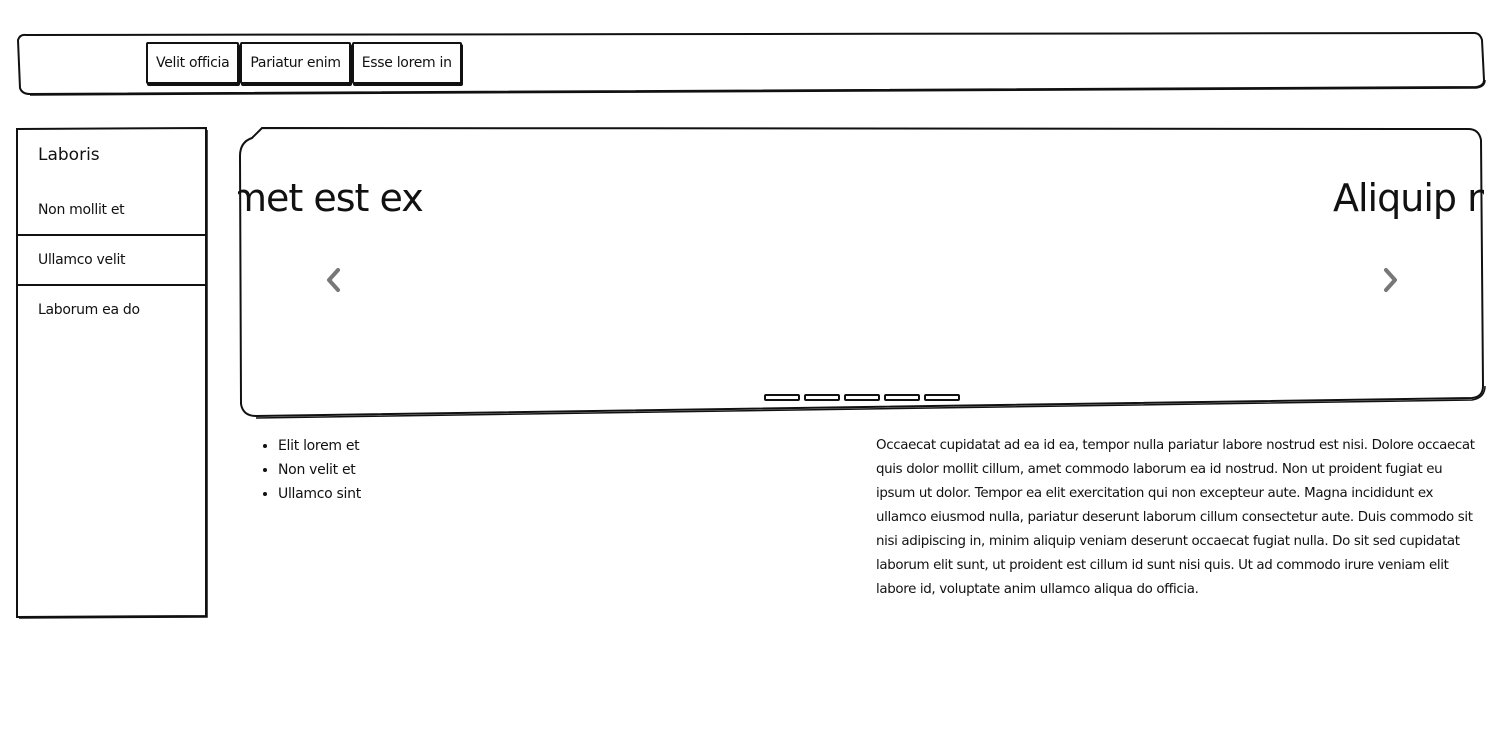  I want to click on sidebar-title: Laboris, so click(69, 155).